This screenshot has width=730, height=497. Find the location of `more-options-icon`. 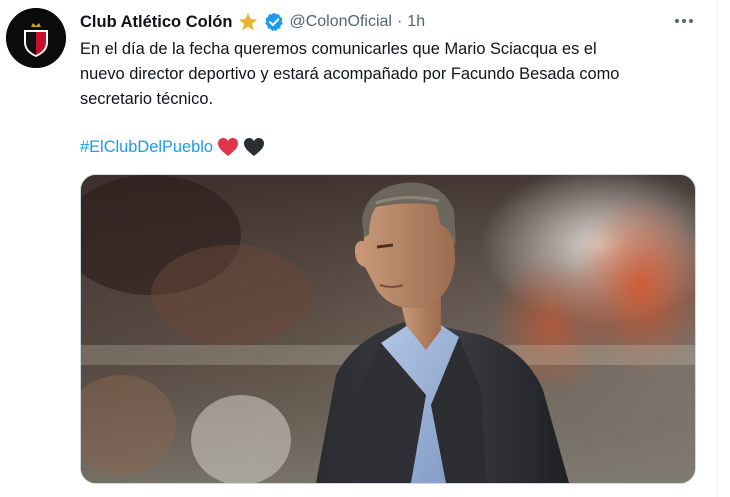

more-options-icon is located at coordinates (684, 21).